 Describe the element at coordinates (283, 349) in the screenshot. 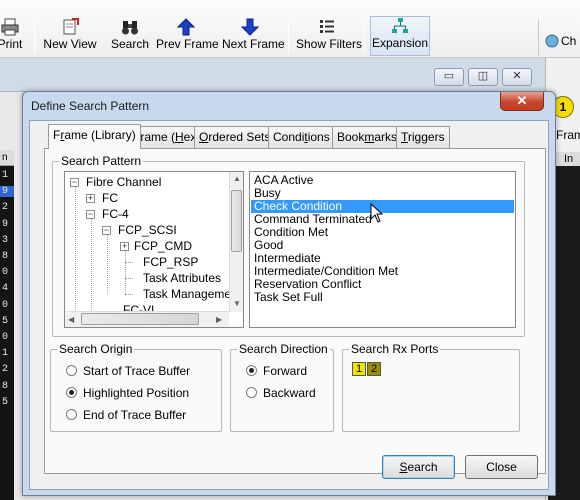

I see `search-direction-label: Search Direction` at that location.